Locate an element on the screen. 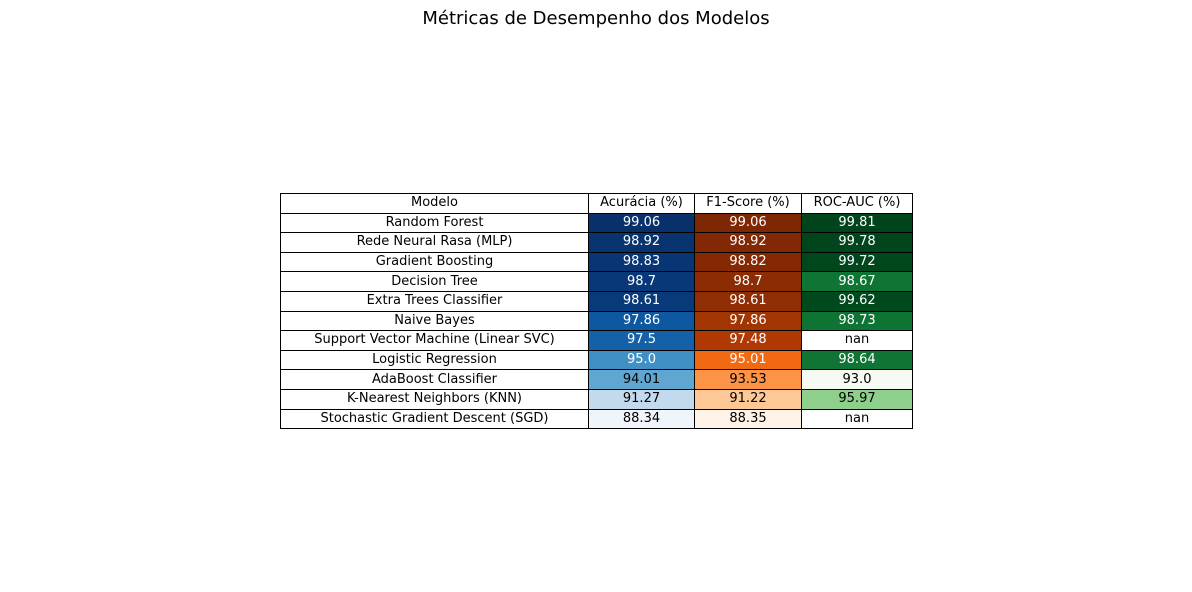  table-cell-roc-auc: 98.64 is located at coordinates (857, 360).